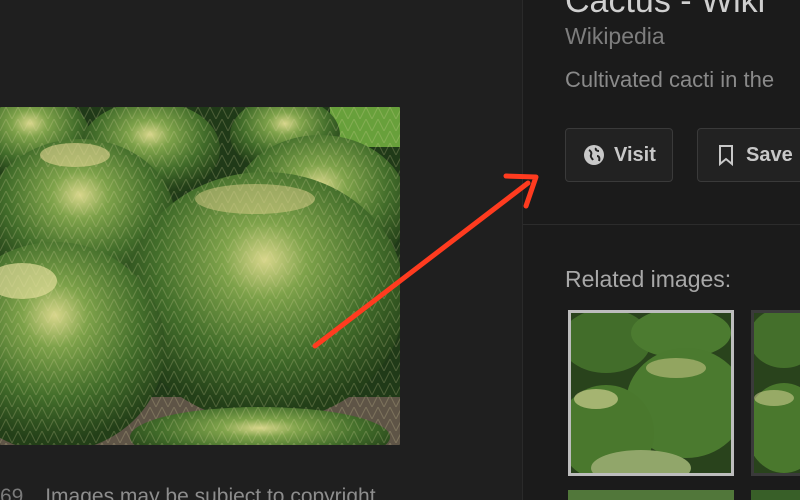 This screenshot has width=800, height=500. I want to click on image-description: Cultivated cacti in the, so click(670, 79).